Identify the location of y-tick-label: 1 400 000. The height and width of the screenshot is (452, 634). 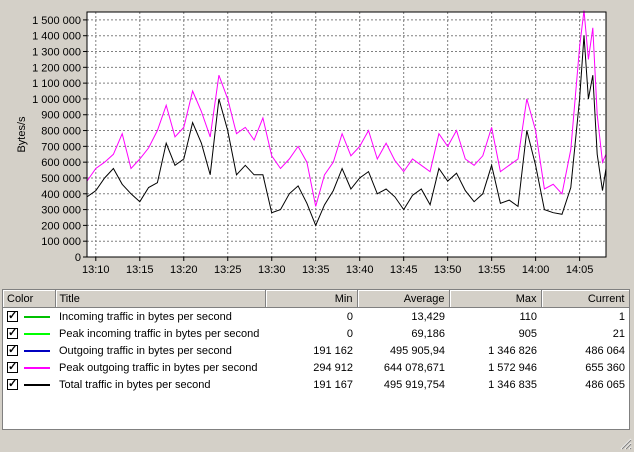
(56, 37).